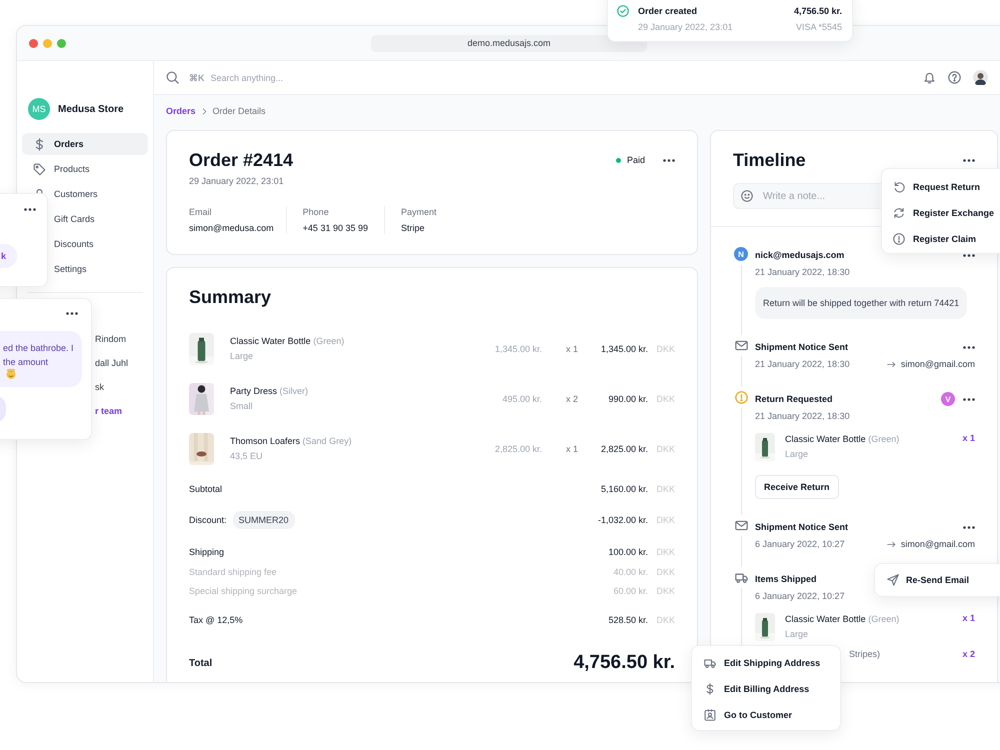  I want to click on breadcrumb-link: Orders, so click(181, 111).